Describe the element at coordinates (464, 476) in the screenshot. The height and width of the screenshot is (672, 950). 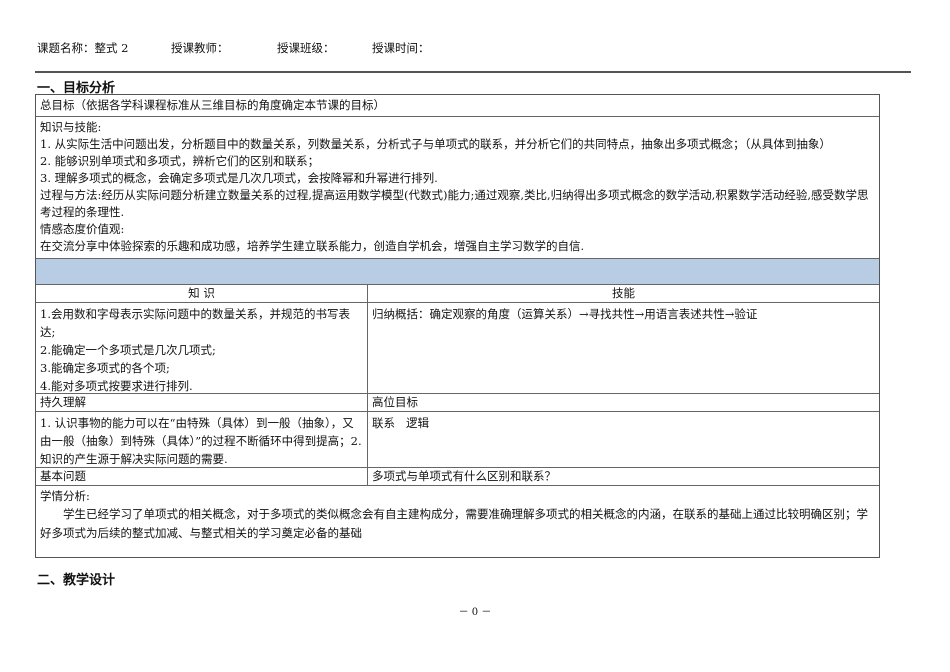
I see `basic-cell: 多项式与单项式有什么区别和联系？` at that location.